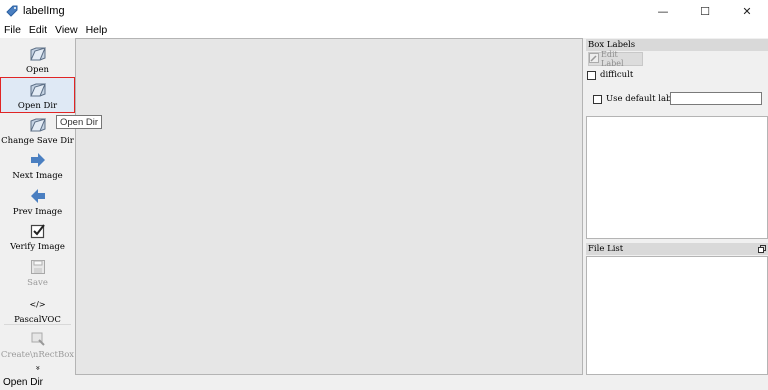 This screenshot has width=768, height=390. What do you see at coordinates (38, 160) in the screenshot?
I see `arrow-right-icon` at bounding box center [38, 160].